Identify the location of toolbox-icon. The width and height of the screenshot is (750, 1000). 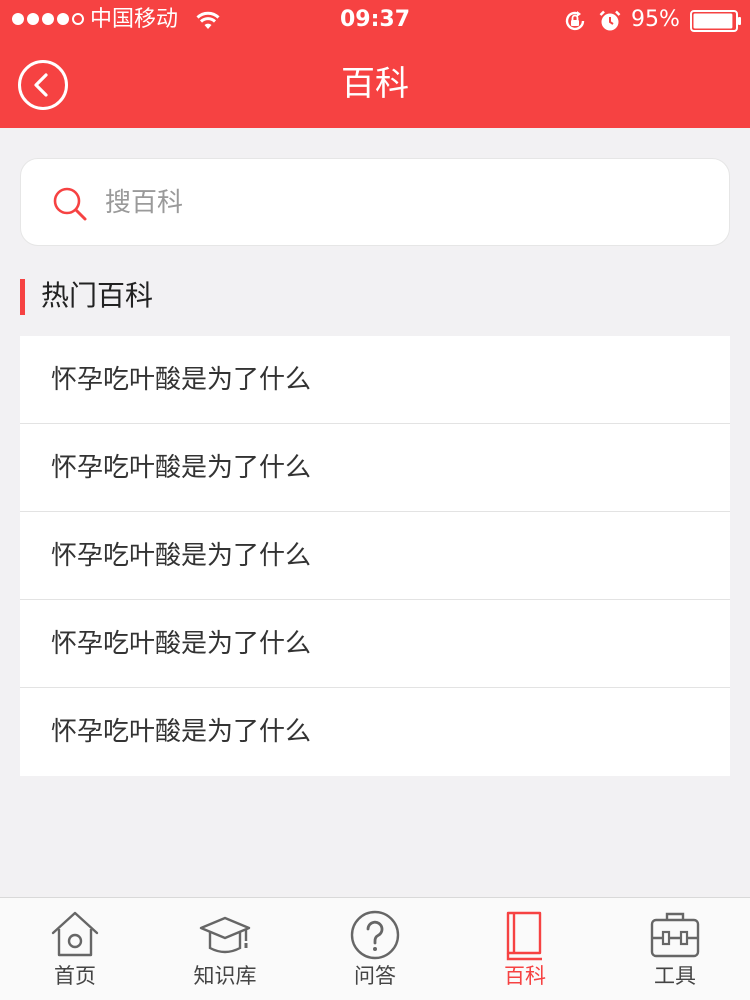
(675, 935).